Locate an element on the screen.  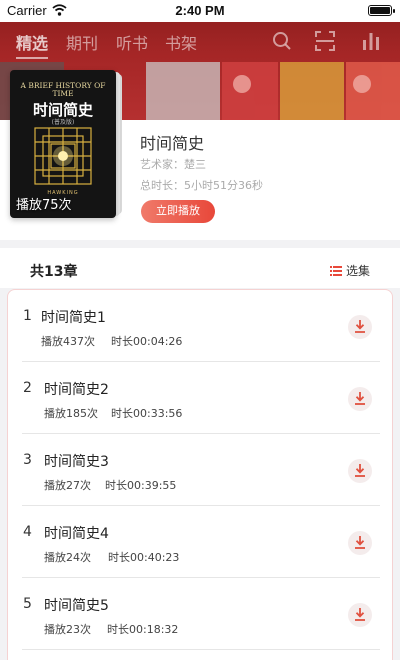
chapter-number: 1 is located at coordinates (27, 316).